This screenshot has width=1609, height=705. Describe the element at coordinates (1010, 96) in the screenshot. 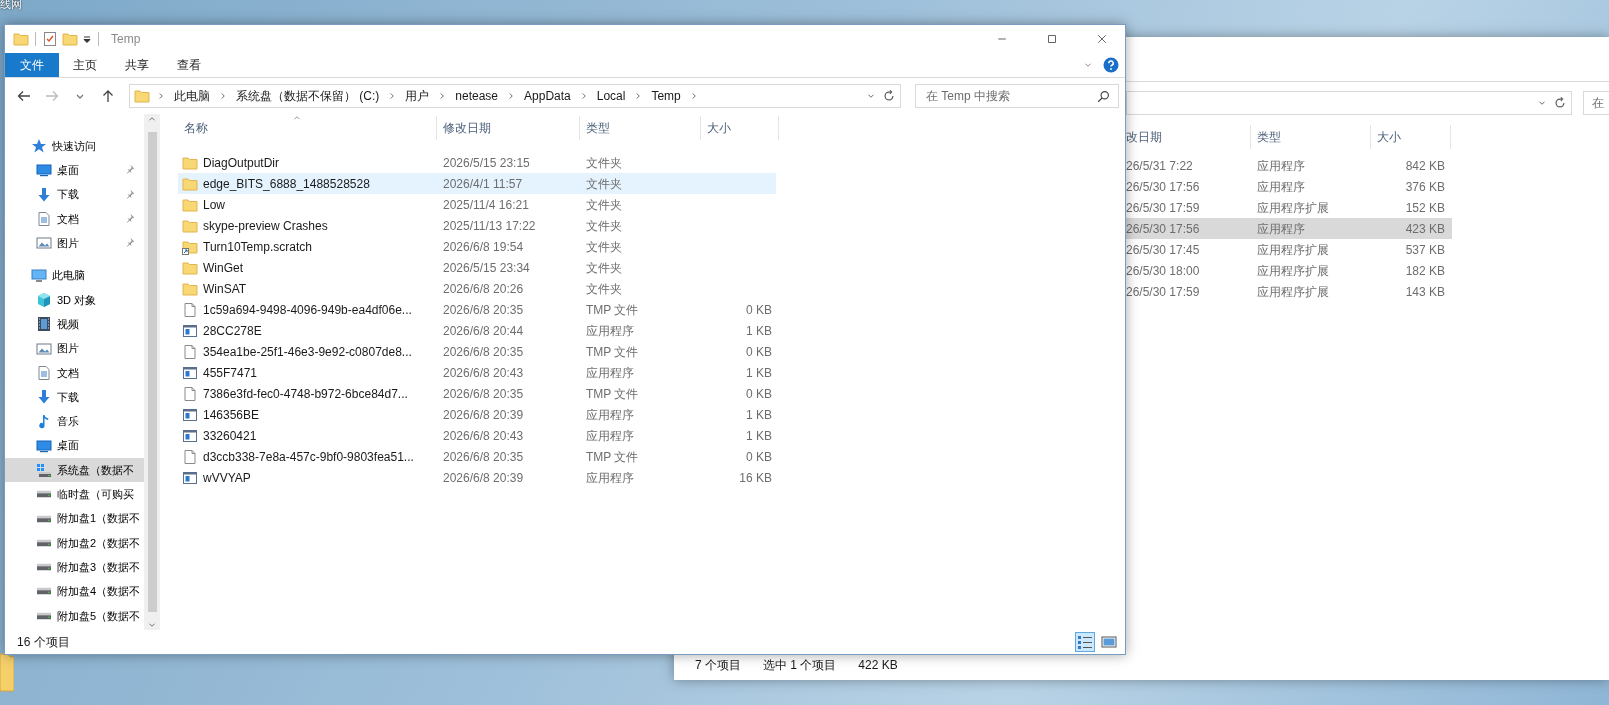

I see `search-field: 在 Temp 中搜索` at that location.